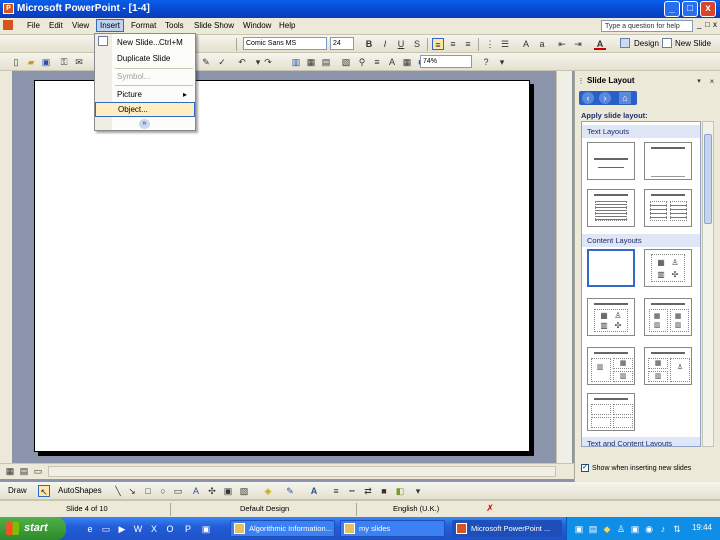 The width and height of the screenshot is (720, 540). Describe the element at coordinates (611, 208) in the screenshot. I see `layout-title-text` at that location.